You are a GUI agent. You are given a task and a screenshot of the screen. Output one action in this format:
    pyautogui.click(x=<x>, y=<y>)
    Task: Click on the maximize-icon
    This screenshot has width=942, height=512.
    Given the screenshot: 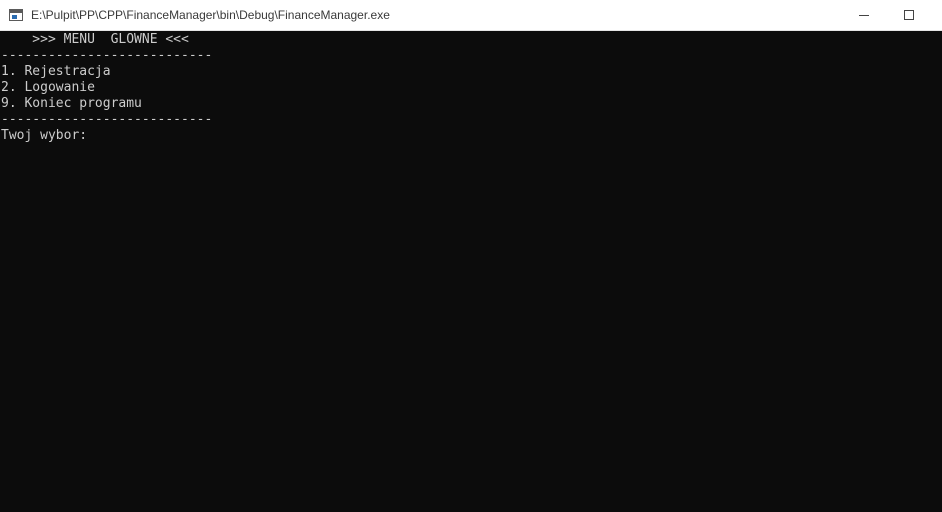 What is the action you would take?
    pyautogui.click(x=909, y=15)
    